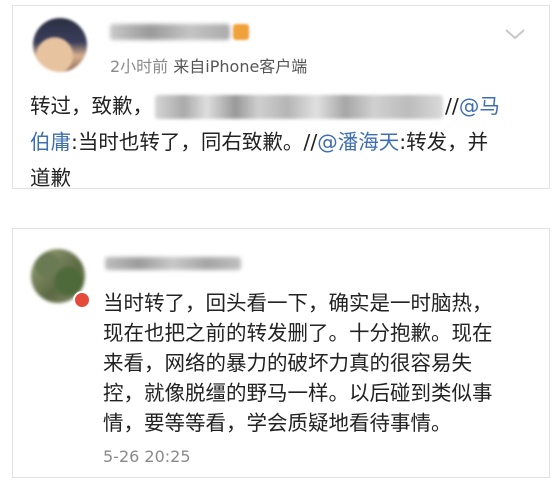 Image resolution: width=559 pixels, height=489 pixels. What do you see at coordinates (299, 107) in the screenshot?
I see `blurred-text` at bounding box center [299, 107].